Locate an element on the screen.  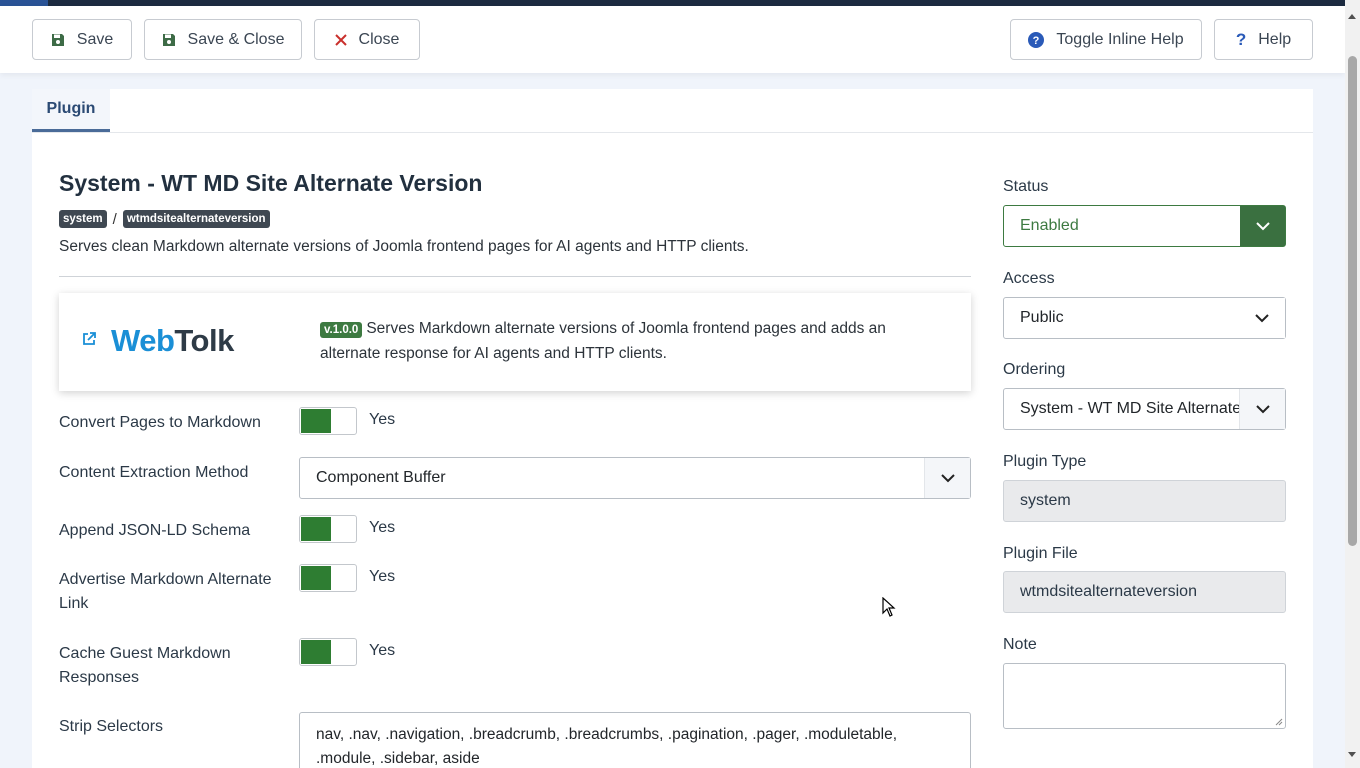
cache-toggle is located at coordinates (328, 652).